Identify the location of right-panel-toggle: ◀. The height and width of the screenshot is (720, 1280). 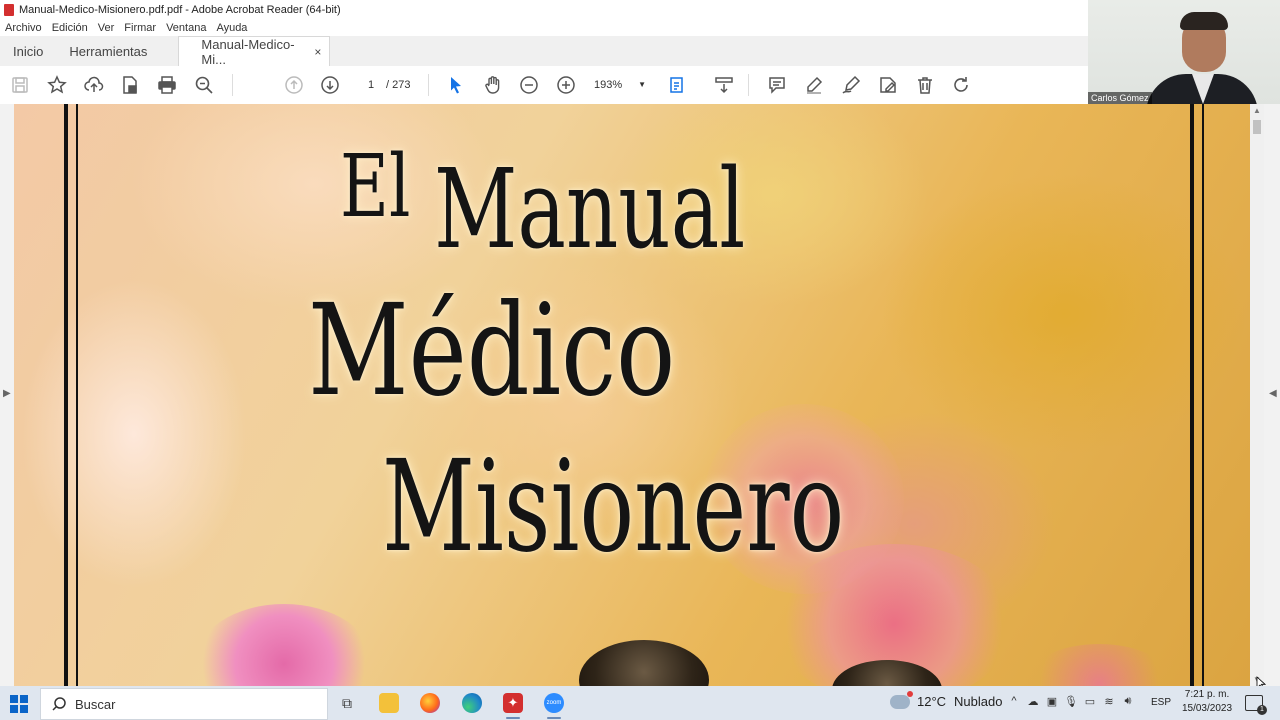
(1272, 395).